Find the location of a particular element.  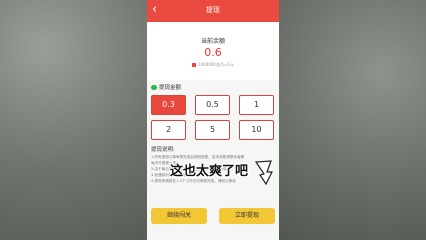

amount-option-0.3: 0.3 is located at coordinates (168, 105).